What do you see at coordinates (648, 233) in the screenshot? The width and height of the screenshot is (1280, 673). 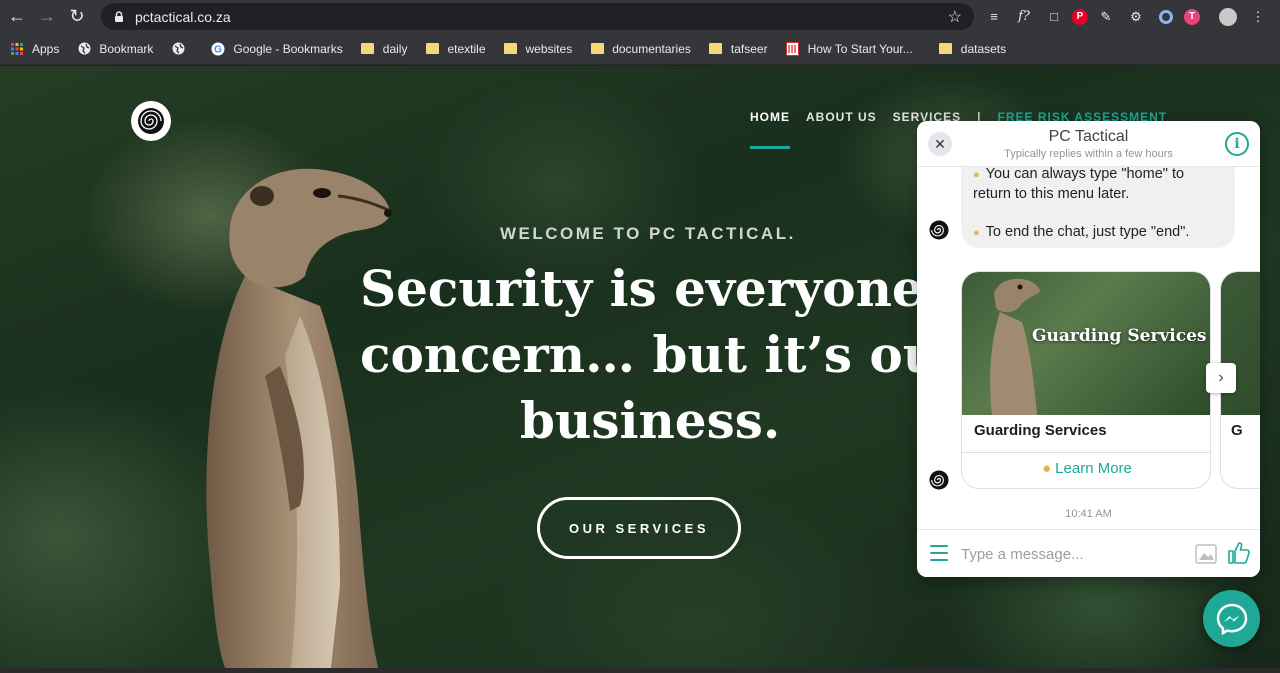 I see `welcome-text: WELCOME TO PC TACTICAL.` at bounding box center [648, 233].